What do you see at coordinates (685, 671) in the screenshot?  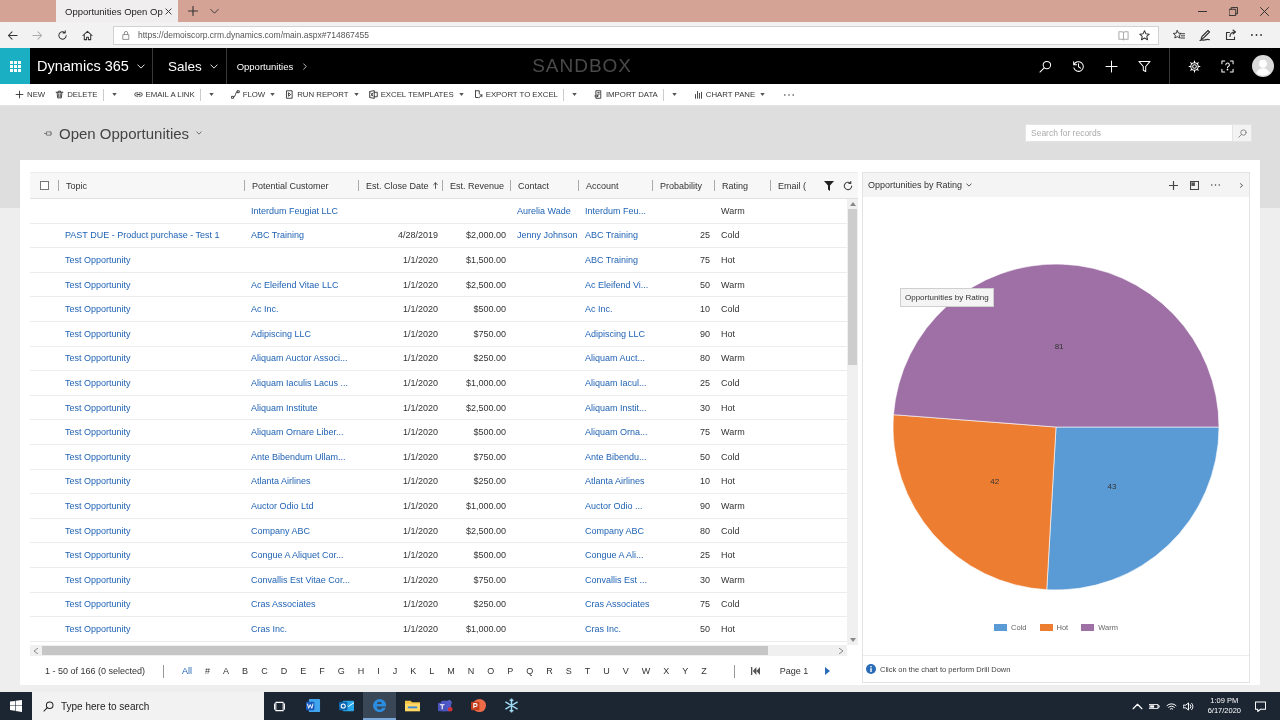 I see `letter-filter: Y` at bounding box center [685, 671].